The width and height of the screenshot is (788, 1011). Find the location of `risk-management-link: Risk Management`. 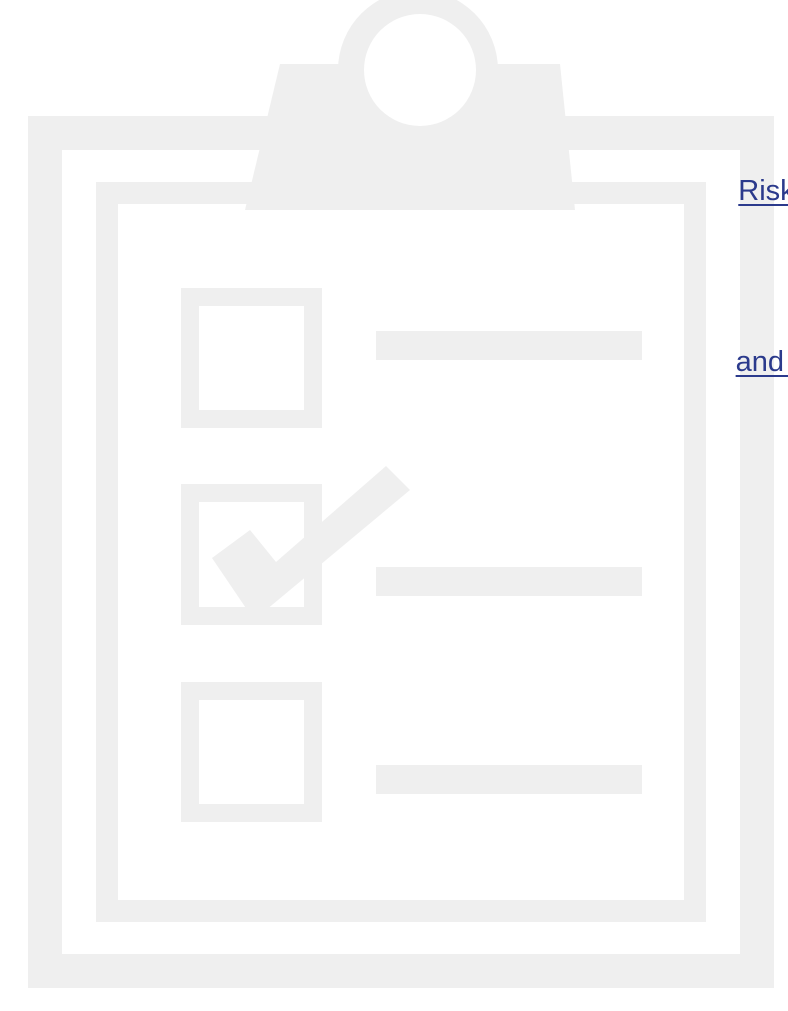

risk-management-link: Risk Management is located at coordinates (763, 191).